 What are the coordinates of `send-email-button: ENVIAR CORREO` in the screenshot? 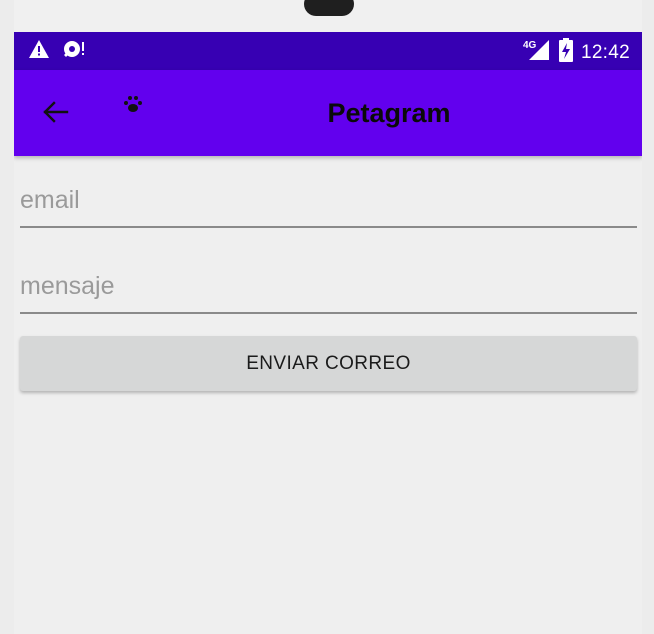 It's located at (328, 363).